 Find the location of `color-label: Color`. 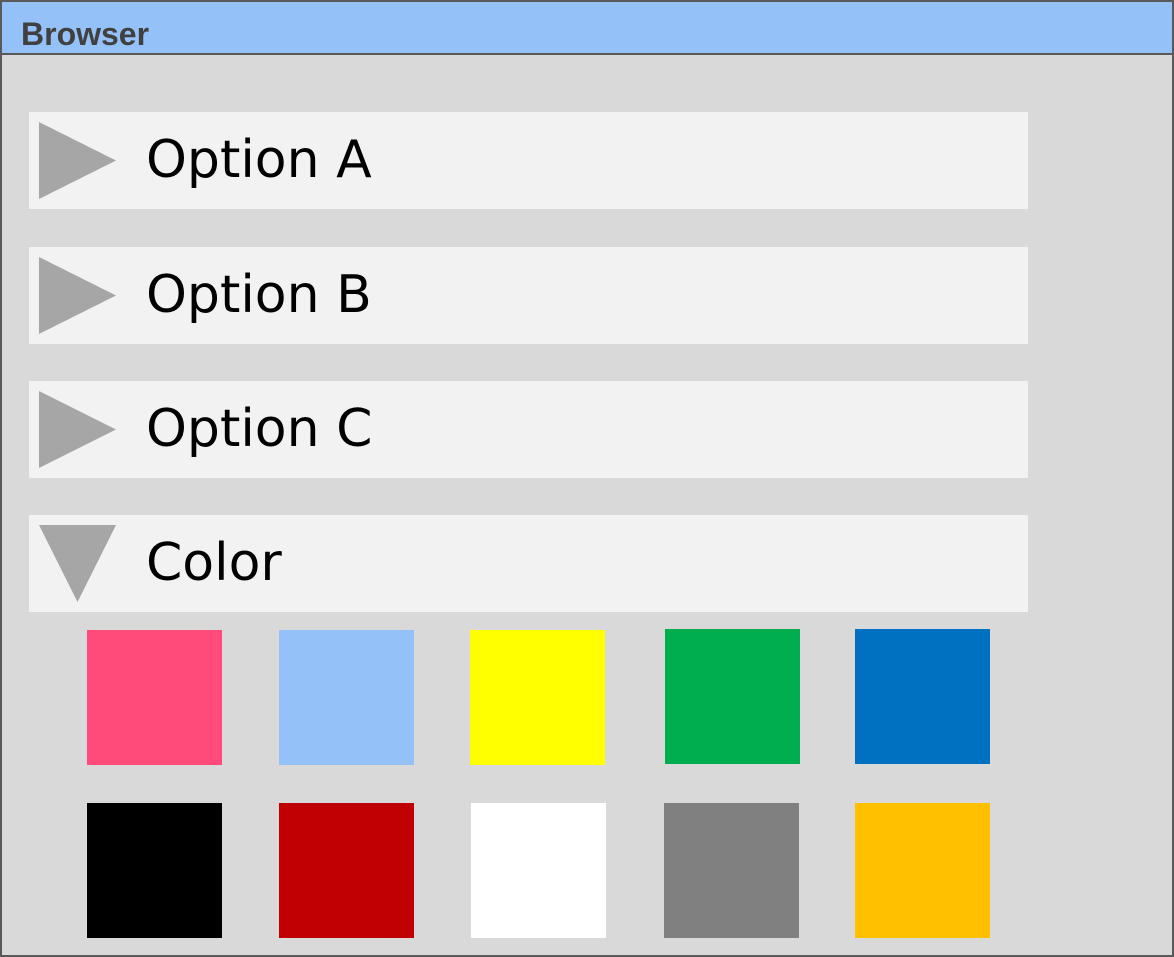

color-label: Color is located at coordinates (214, 563).